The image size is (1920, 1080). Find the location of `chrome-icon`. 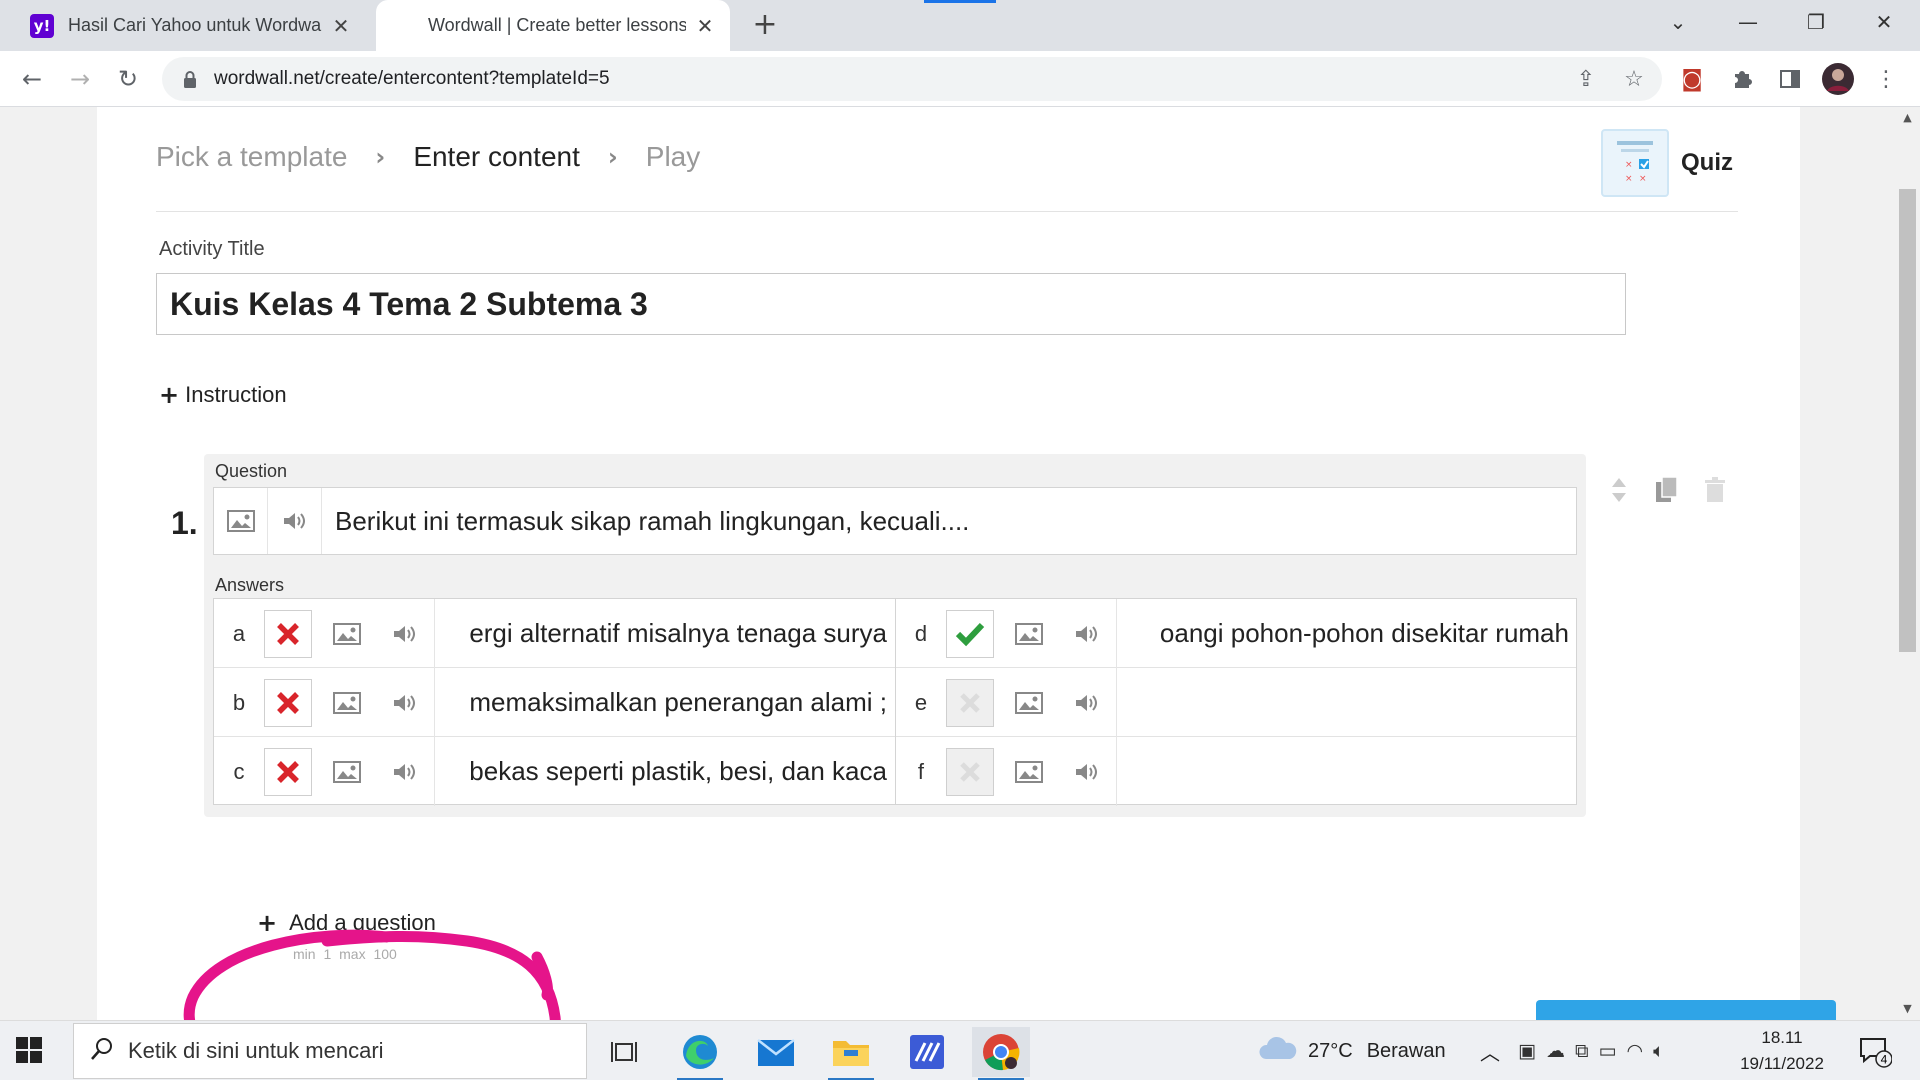

chrome-icon is located at coordinates (1001, 1053).